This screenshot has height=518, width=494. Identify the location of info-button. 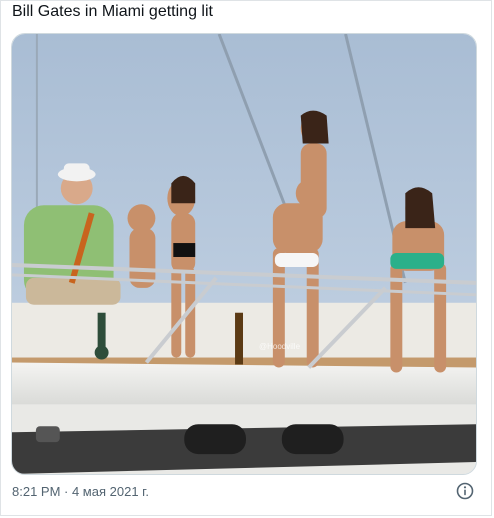
(465, 491).